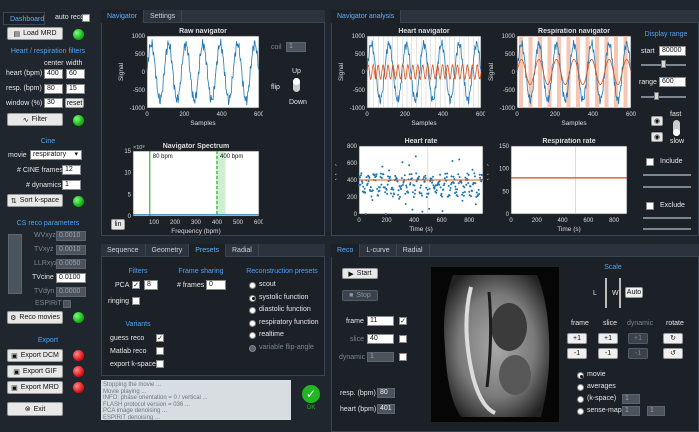  Describe the element at coordinates (35, 33) in the screenshot. I see `load-mrd-button: ▤ Load MRD` at that location.